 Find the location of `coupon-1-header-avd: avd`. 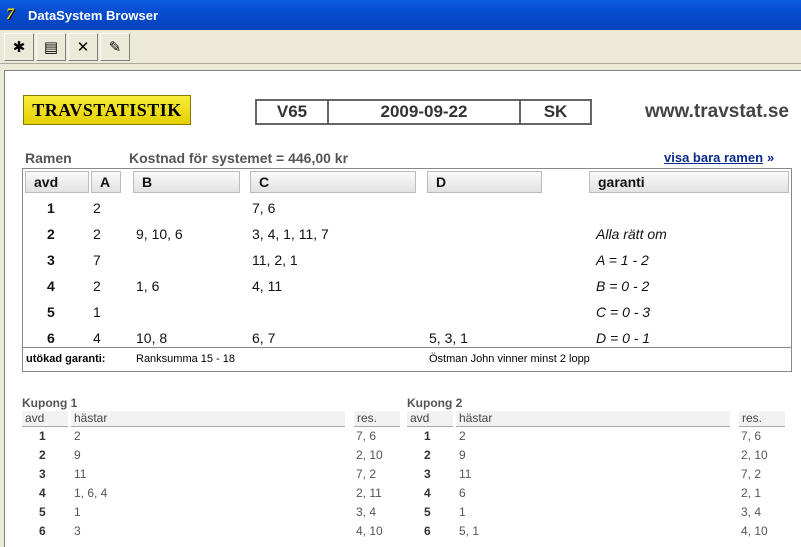

coupon-1-header-avd: avd is located at coordinates (45, 419).